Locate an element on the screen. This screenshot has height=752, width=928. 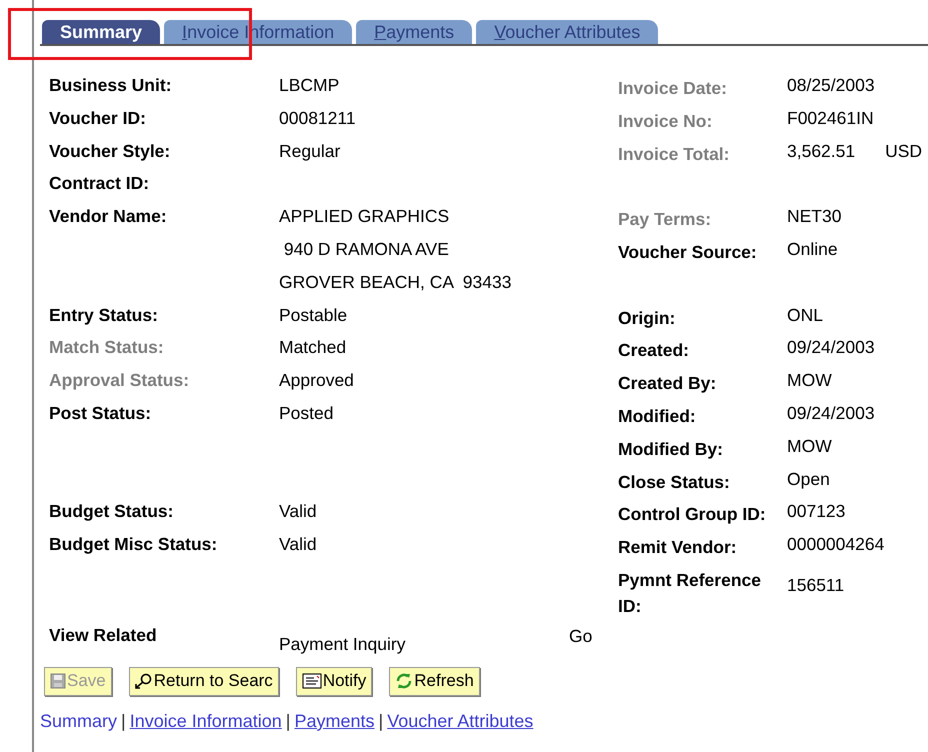
field-value: Regular is located at coordinates (309, 150).